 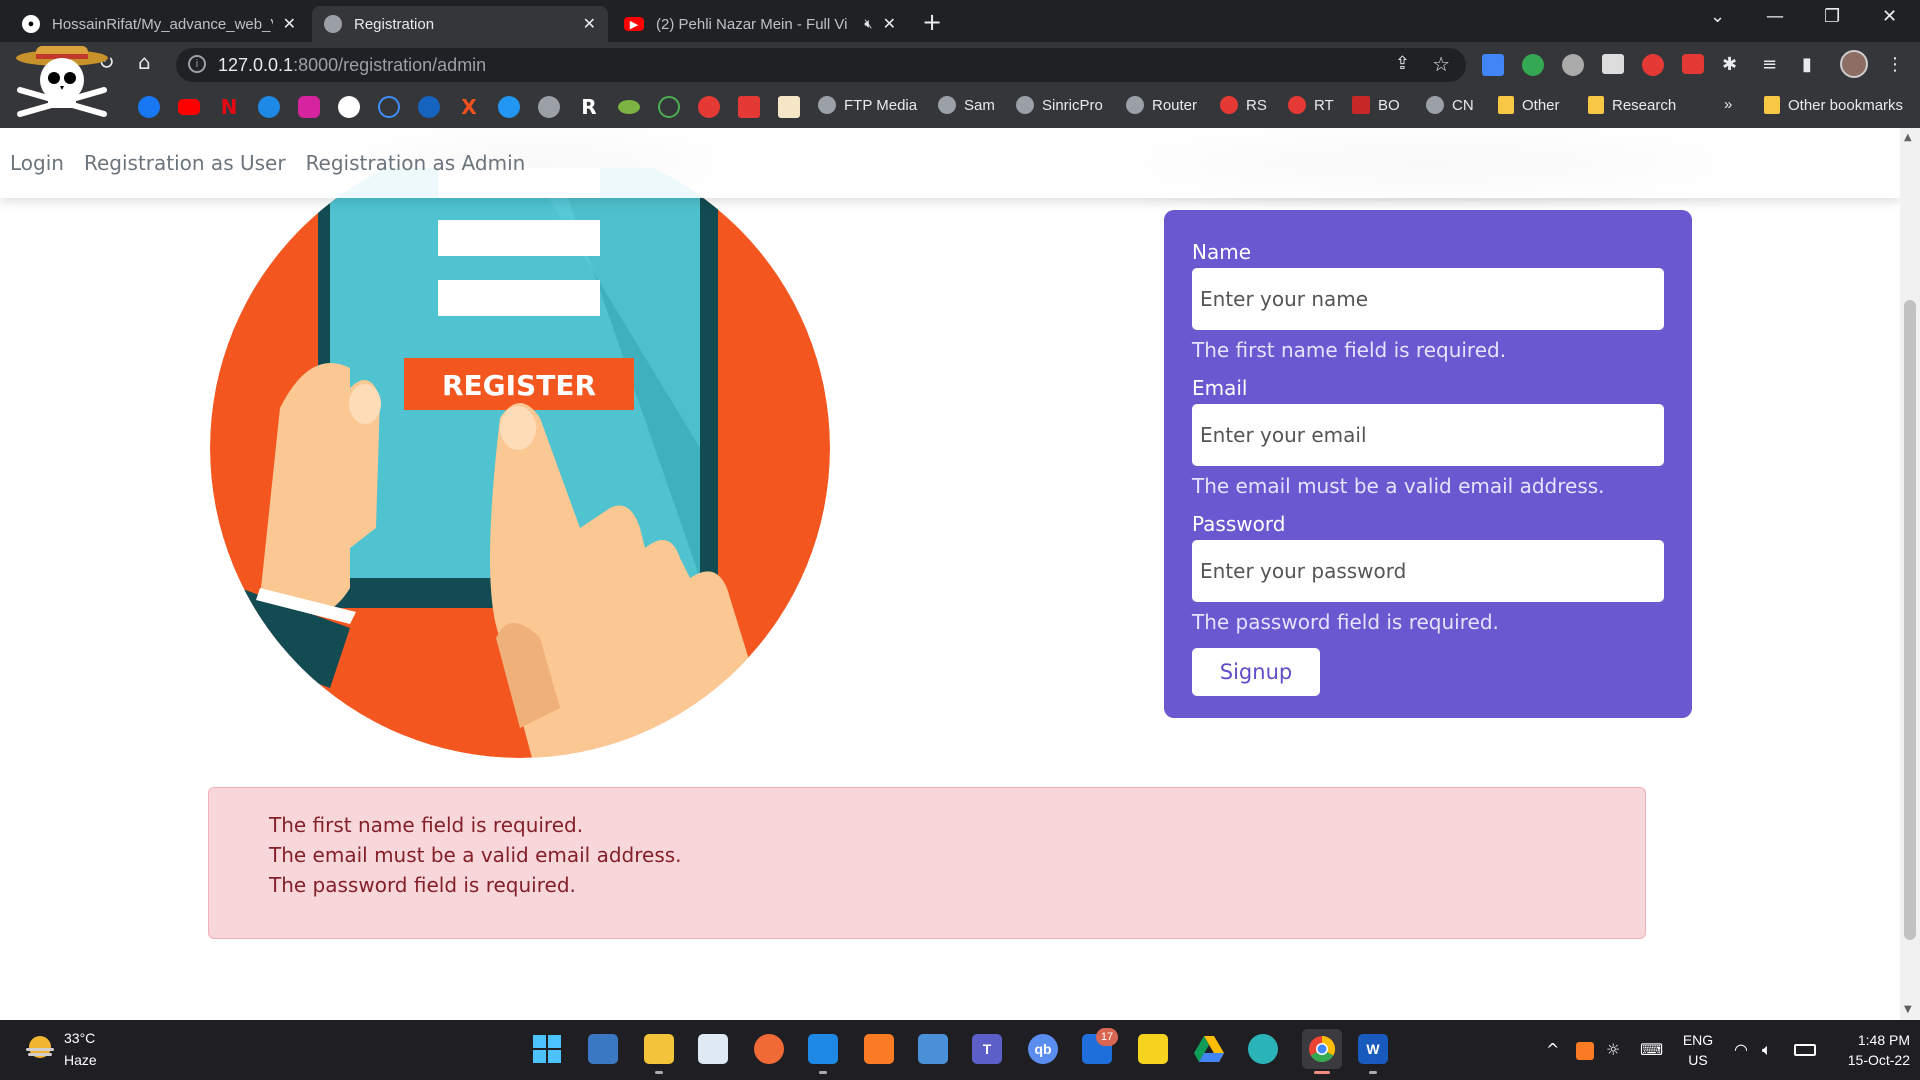 What do you see at coordinates (749, 107) in the screenshot?
I see `news-icon` at bounding box center [749, 107].